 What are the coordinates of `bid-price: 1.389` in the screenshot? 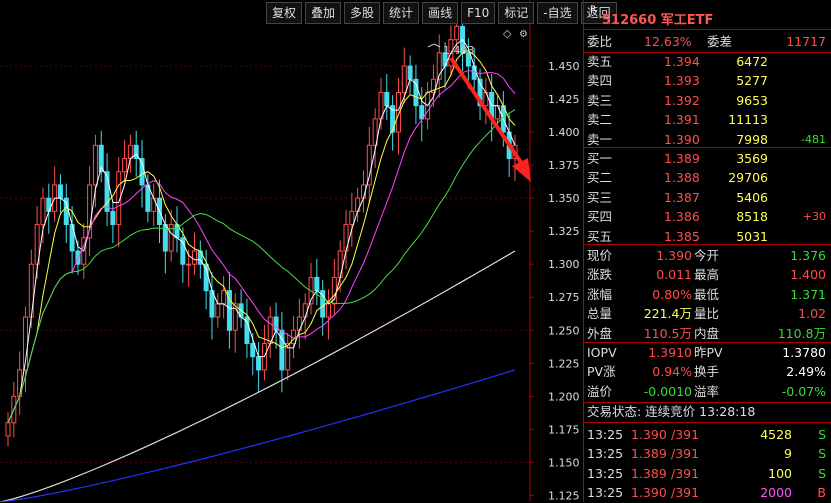 It's located at (682, 158).